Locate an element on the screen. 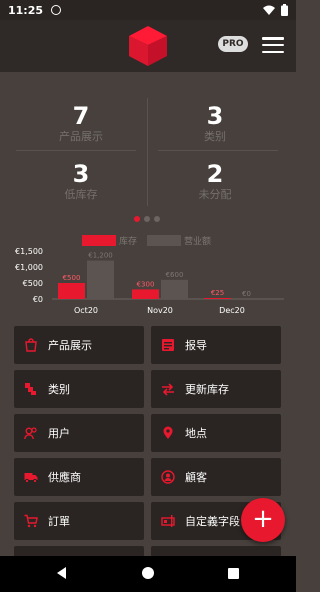  custom-field-icon is located at coordinates (168, 521).